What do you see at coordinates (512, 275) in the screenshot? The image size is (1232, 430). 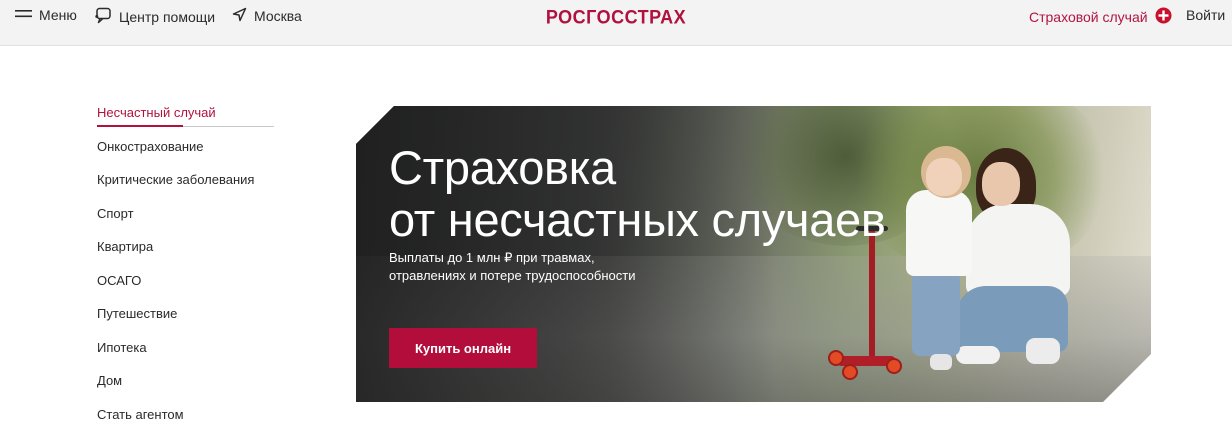 I see `banner-subtitle-line2: отравлениях и потере трудоспособности` at bounding box center [512, 275].